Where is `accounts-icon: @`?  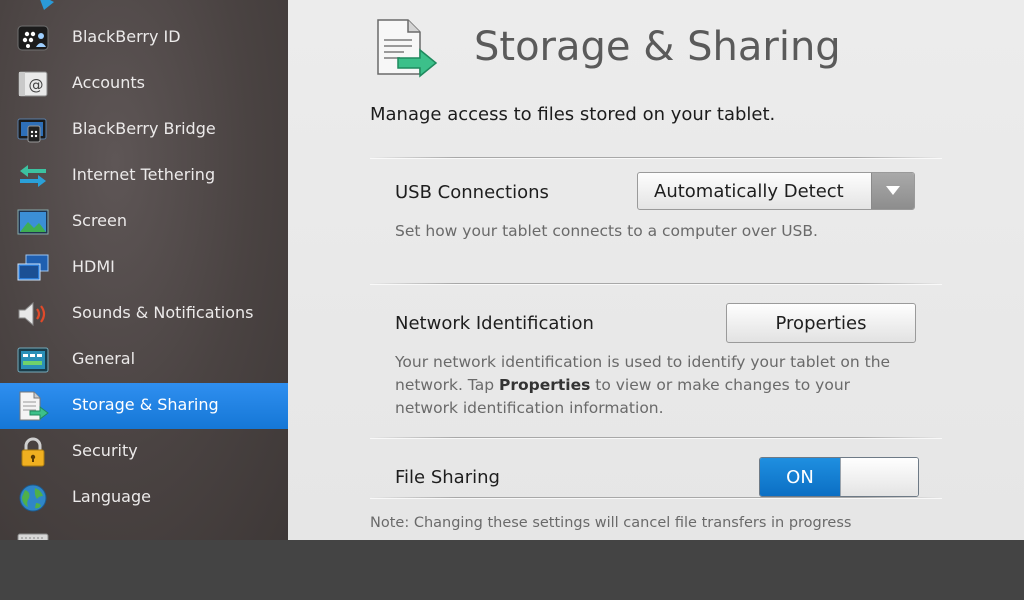 accounts-icon: @ is located at coordinates (33, 84).